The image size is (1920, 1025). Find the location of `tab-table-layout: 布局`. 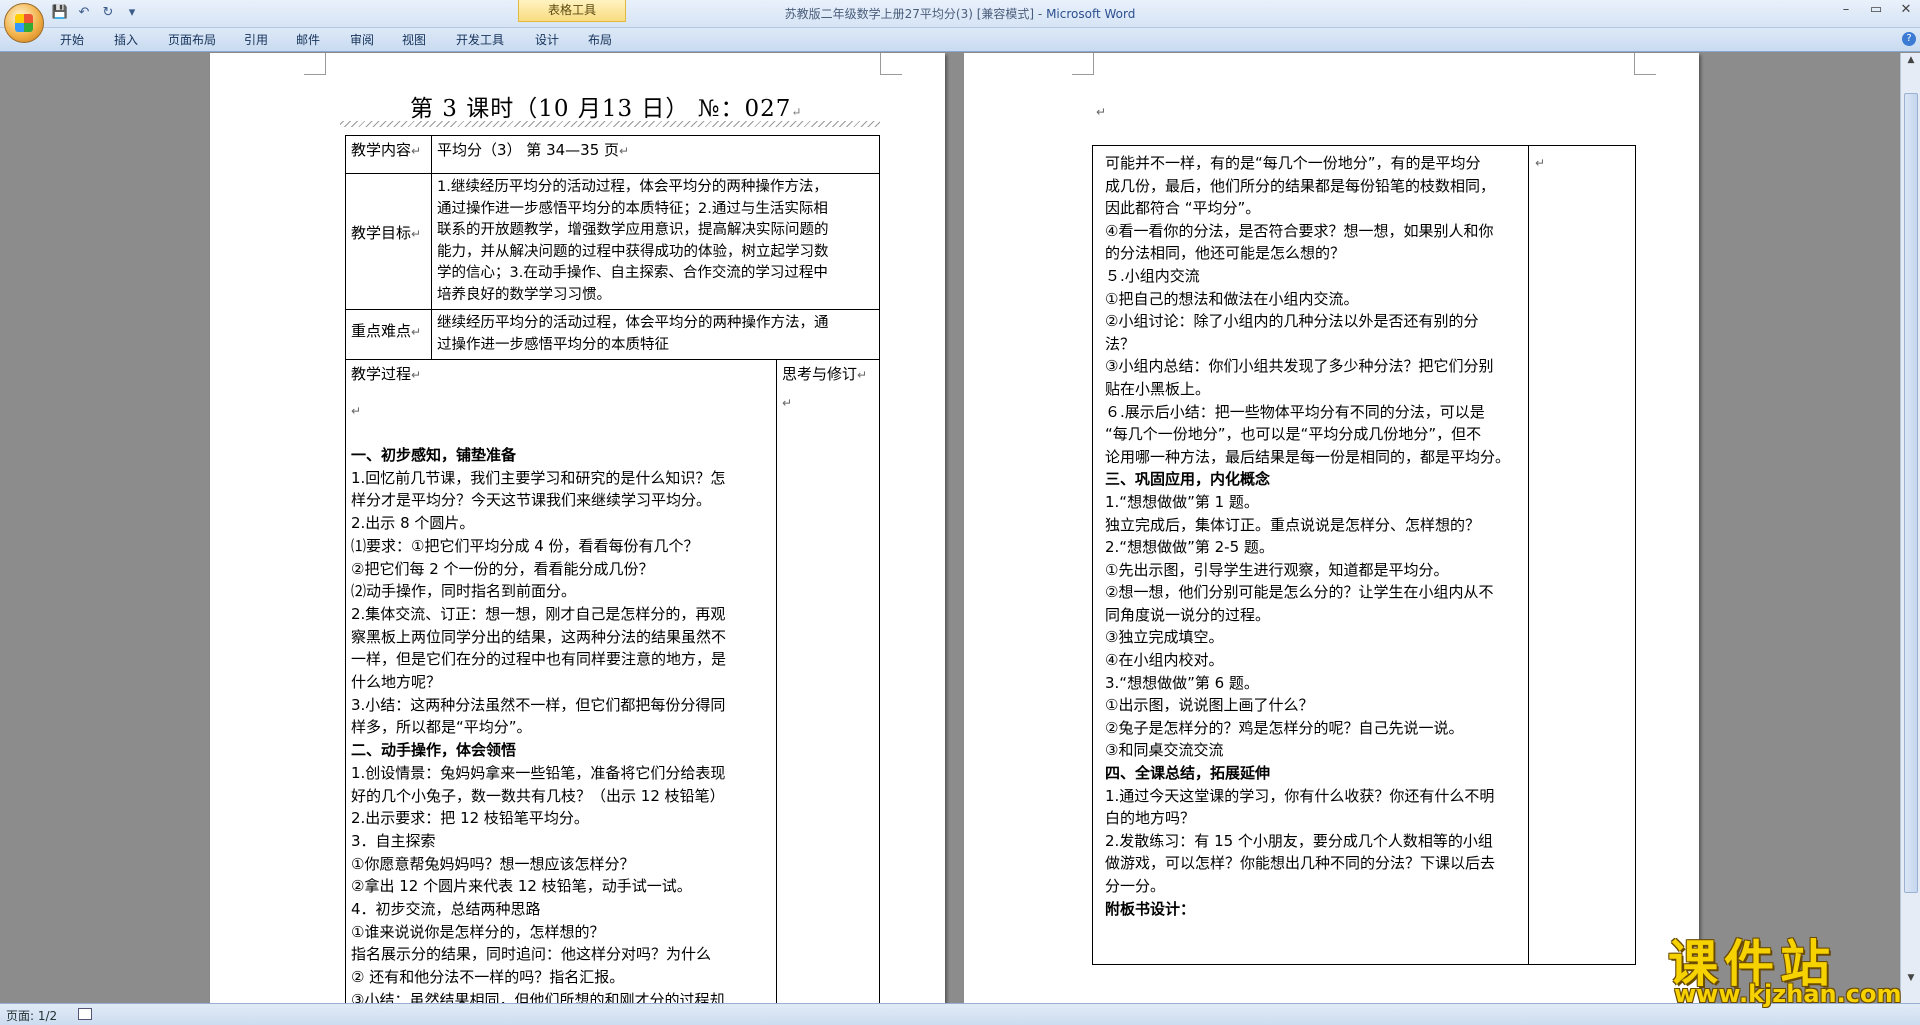

tab-table-layout: 布局 is located at coordinates (600, 39).